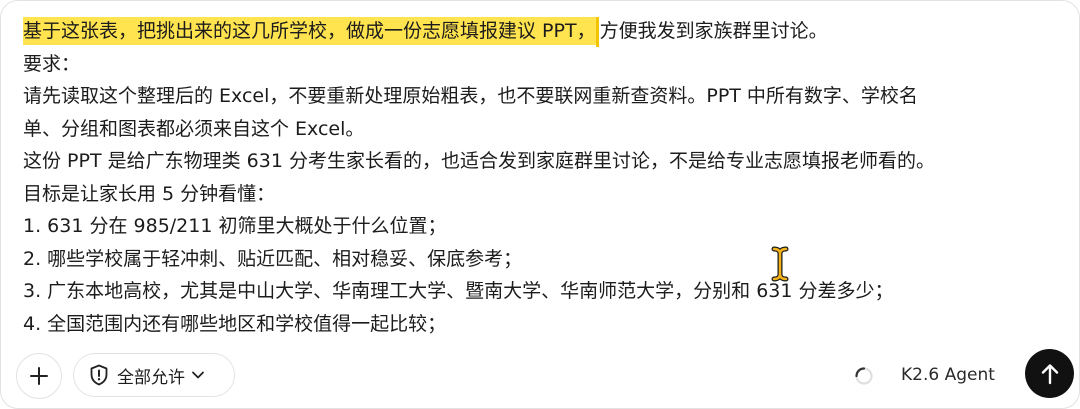 Image resolution: width=1080 pixels, height=409 pixels. What do you see at coordinates (540, 375) in the screenshot?
I see `input-toolbar: 全部允许 K2.6 Agent` at bounding box center [540, 375].